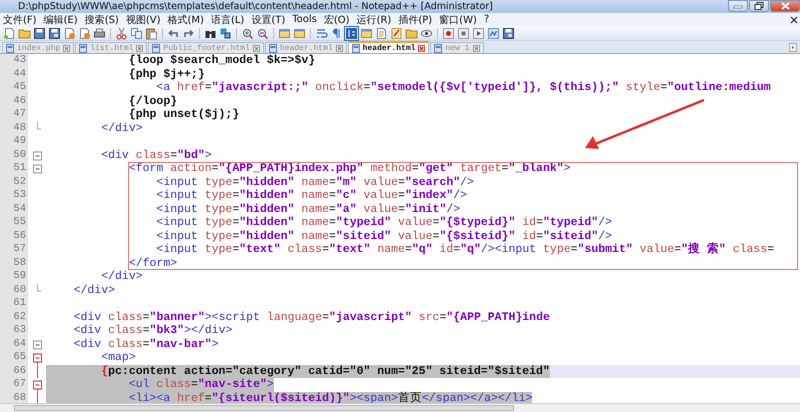 This screenshot has width=800, height=412. I want to click on indent-guide-icon, so click(351, 33).